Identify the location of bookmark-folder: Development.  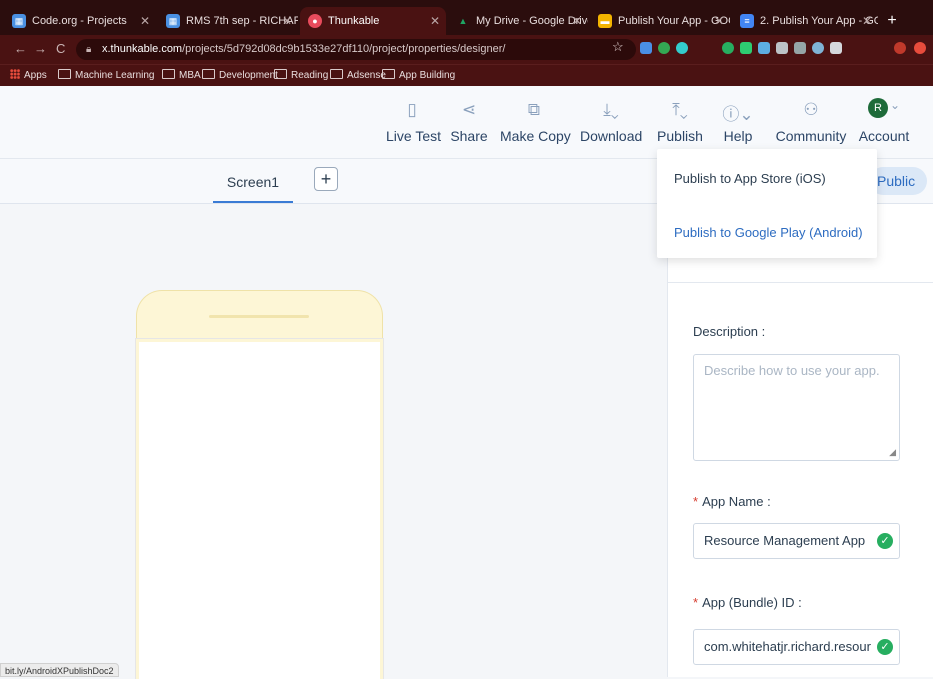
(240, 75).